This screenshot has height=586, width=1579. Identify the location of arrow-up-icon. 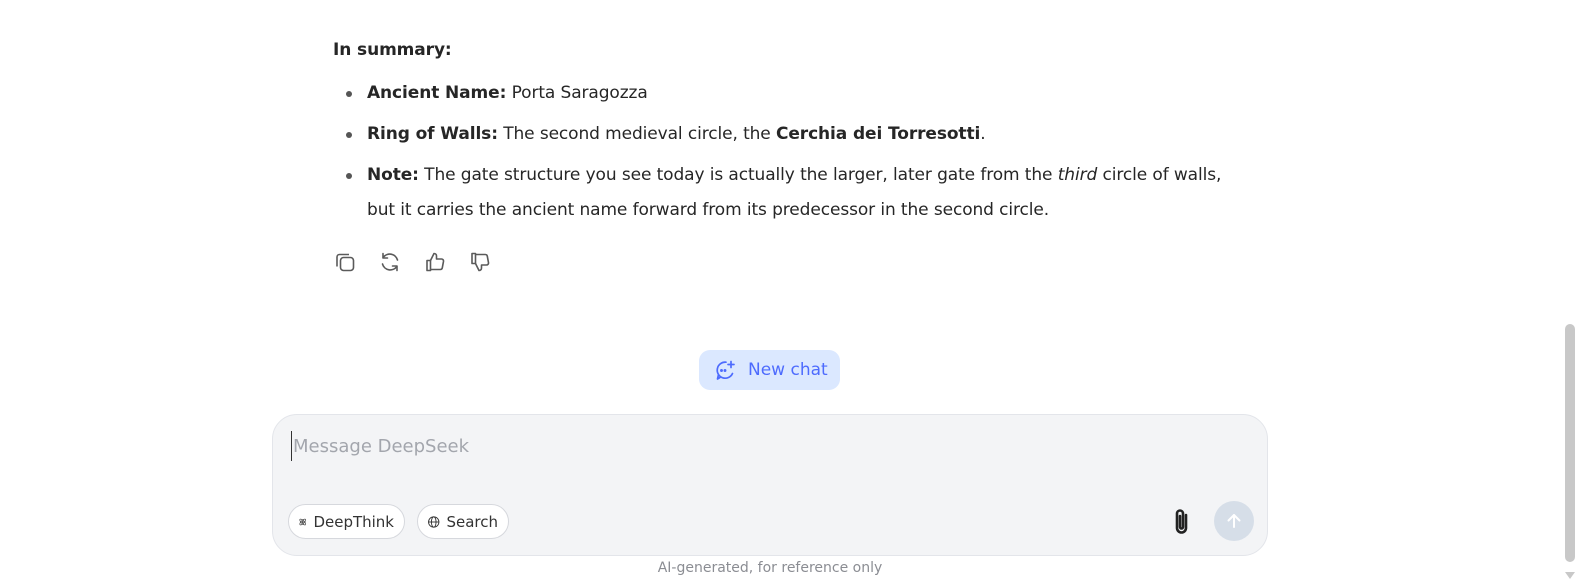
(1234, 521).